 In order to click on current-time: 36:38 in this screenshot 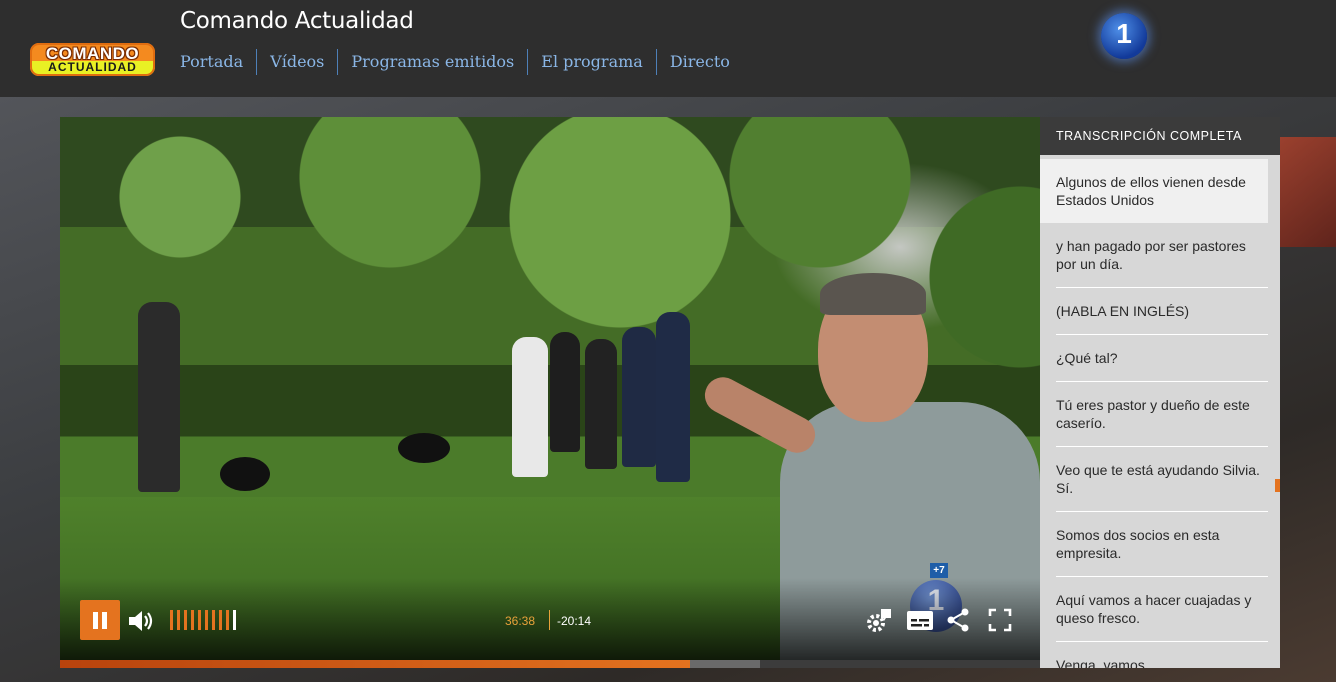, I will do `click(520, 621)`.